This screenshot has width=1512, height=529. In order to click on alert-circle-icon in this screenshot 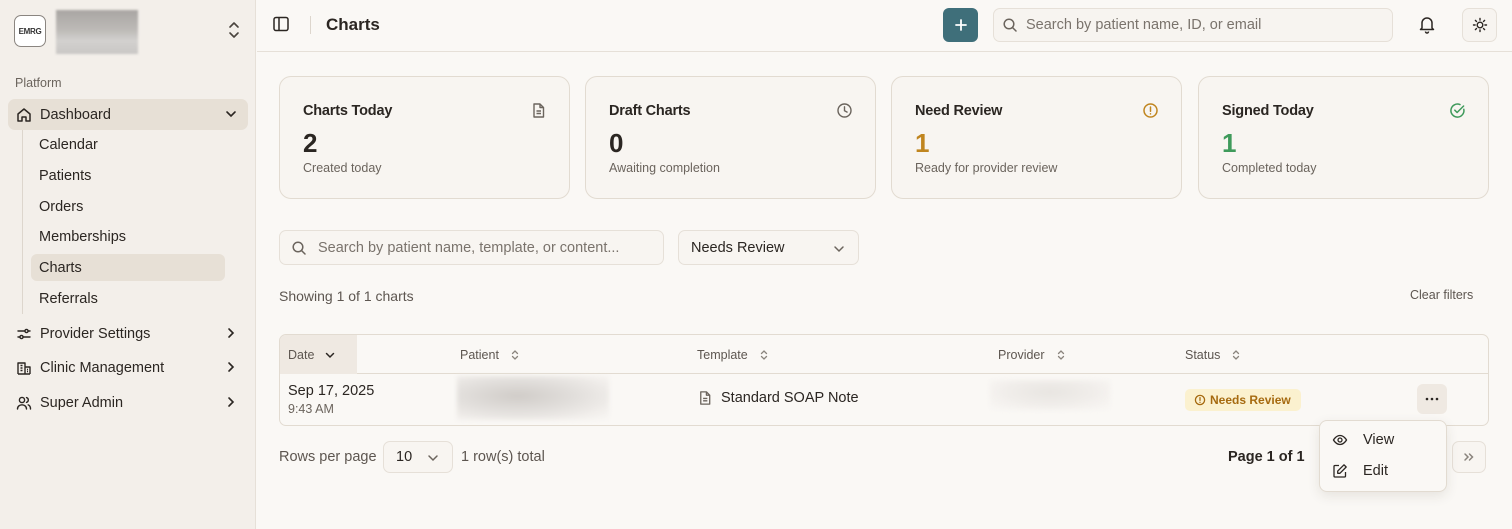, I will do `click(1150, 110)`.